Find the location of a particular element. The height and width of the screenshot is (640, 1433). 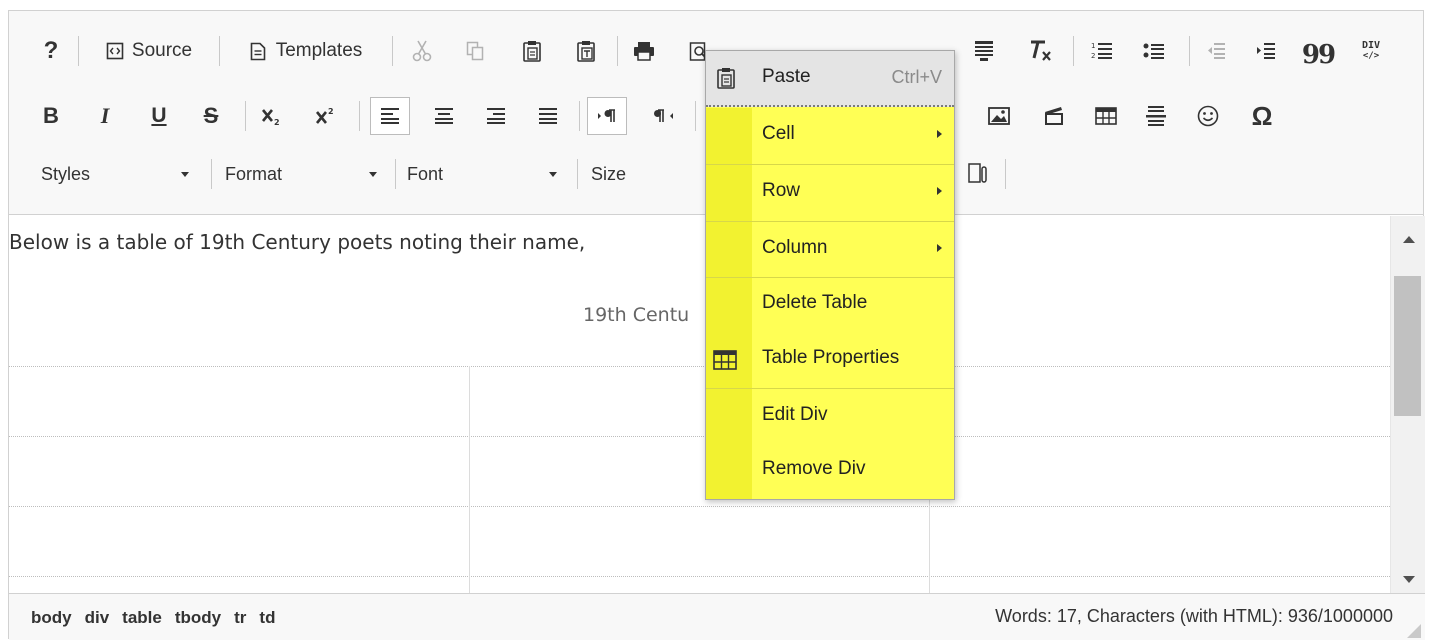

menu-item-cell: Cell is located at coordinates (830, 136).